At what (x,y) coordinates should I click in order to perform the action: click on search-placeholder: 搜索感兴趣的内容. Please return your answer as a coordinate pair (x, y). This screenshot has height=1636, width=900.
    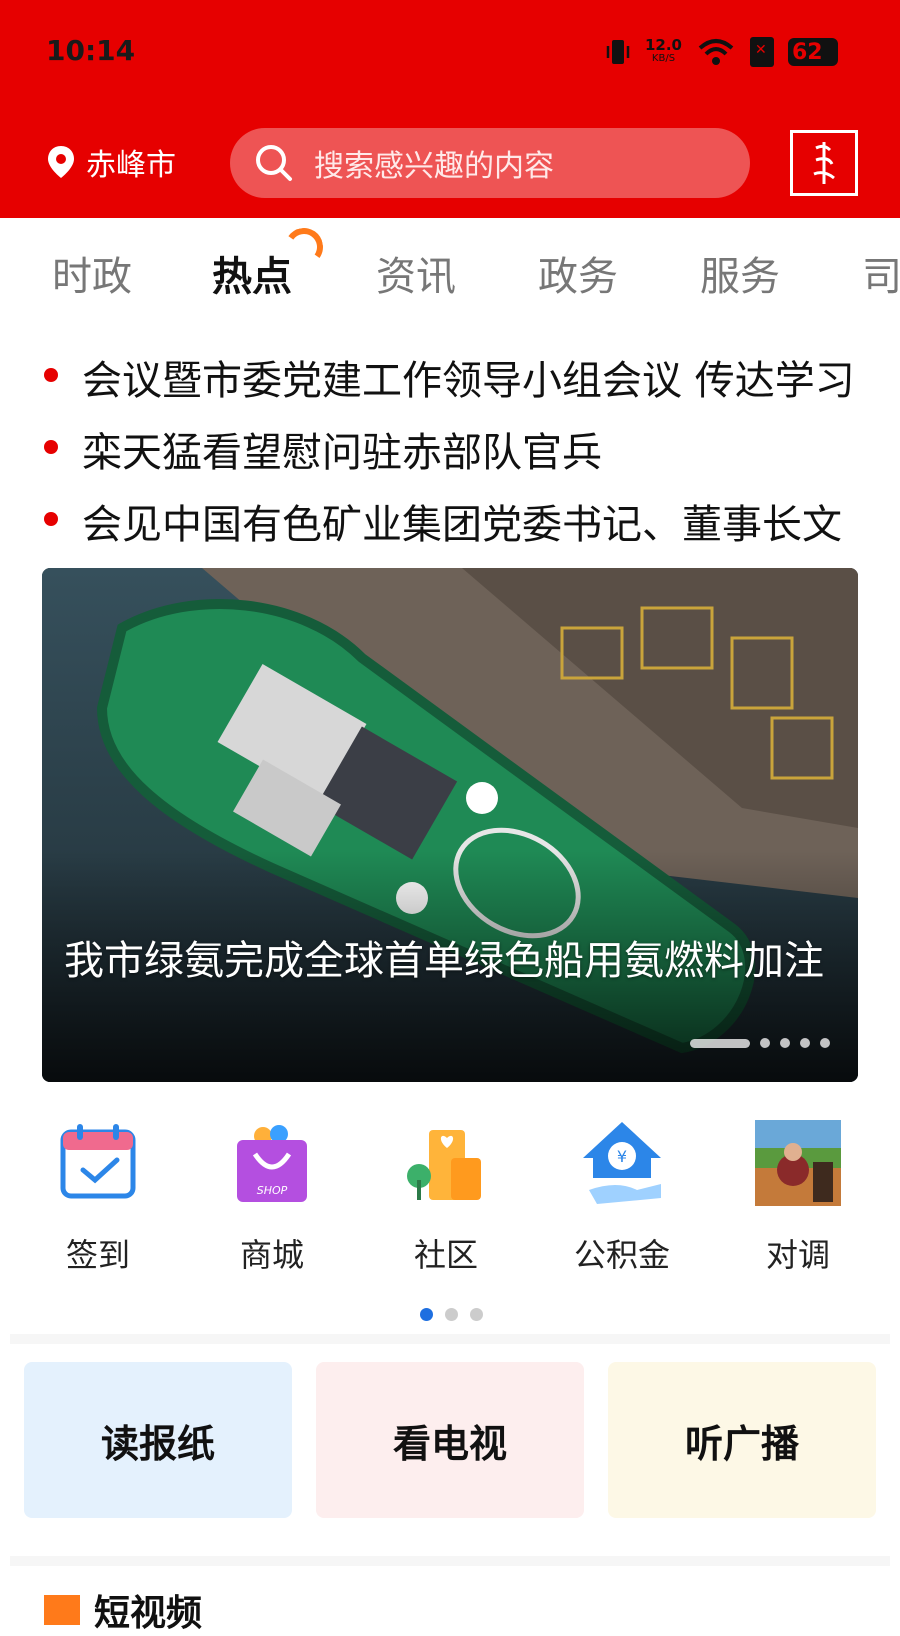
    Looking at the image, I should click on (434, 166).